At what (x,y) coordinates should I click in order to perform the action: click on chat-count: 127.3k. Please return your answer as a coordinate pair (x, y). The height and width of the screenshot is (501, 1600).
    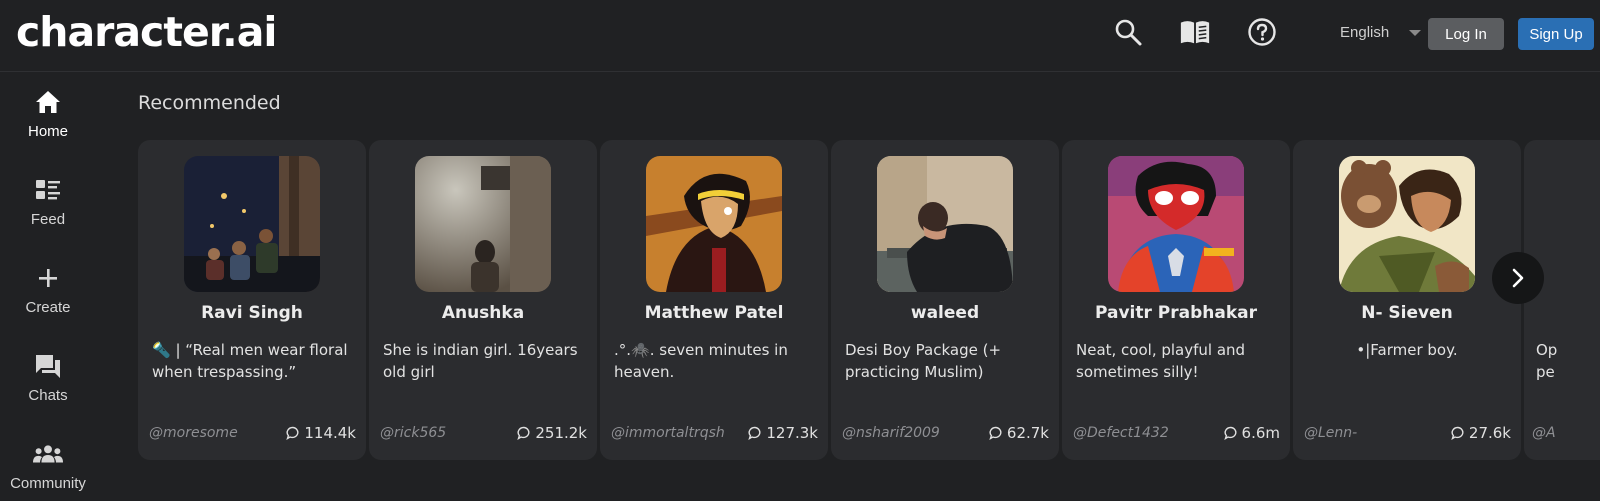
    Looking at the image, I should click on (783, 433).